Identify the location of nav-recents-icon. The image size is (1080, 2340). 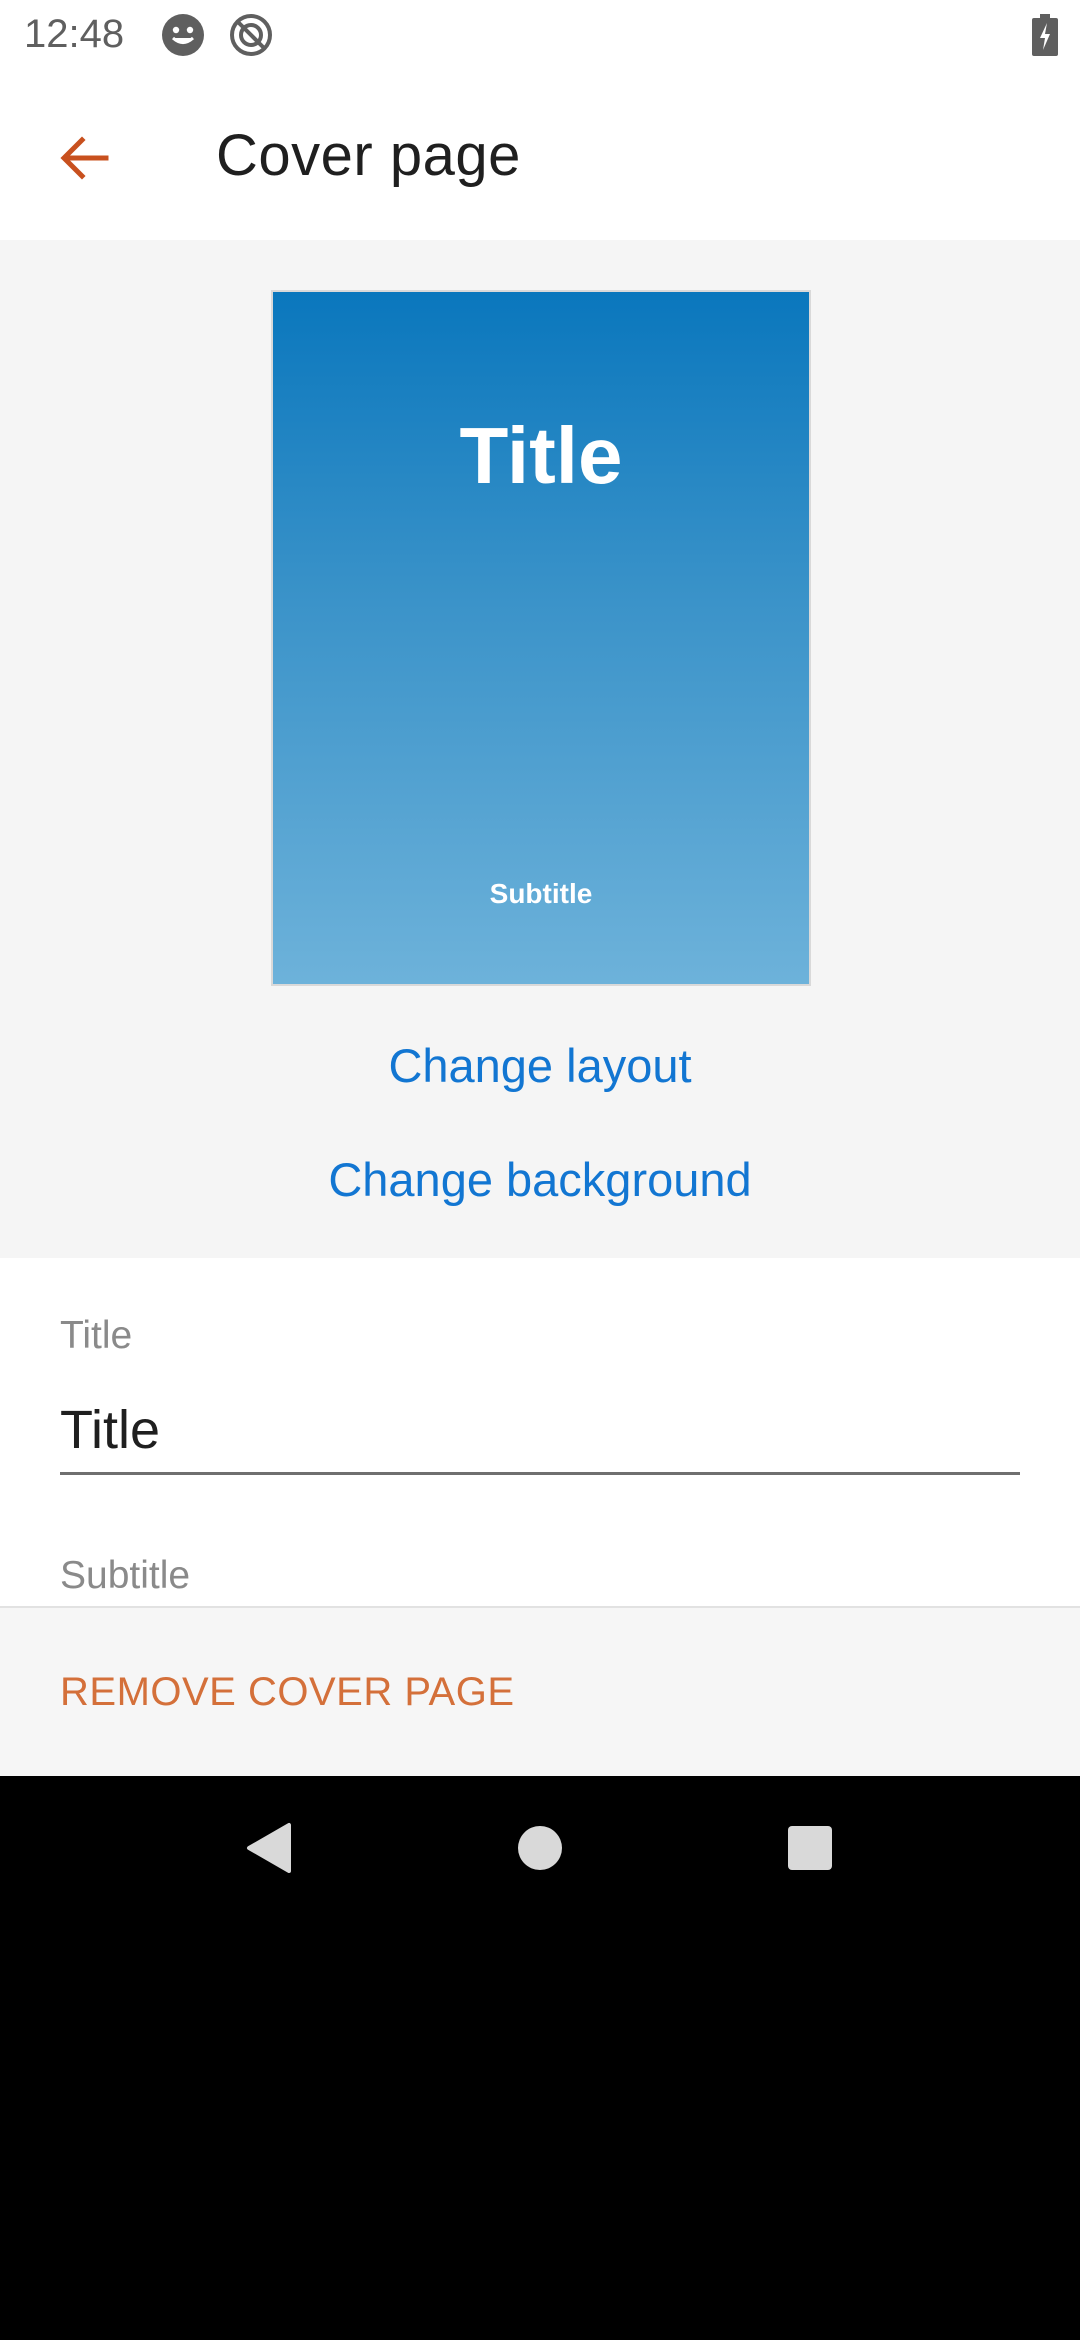
(810, 1848).